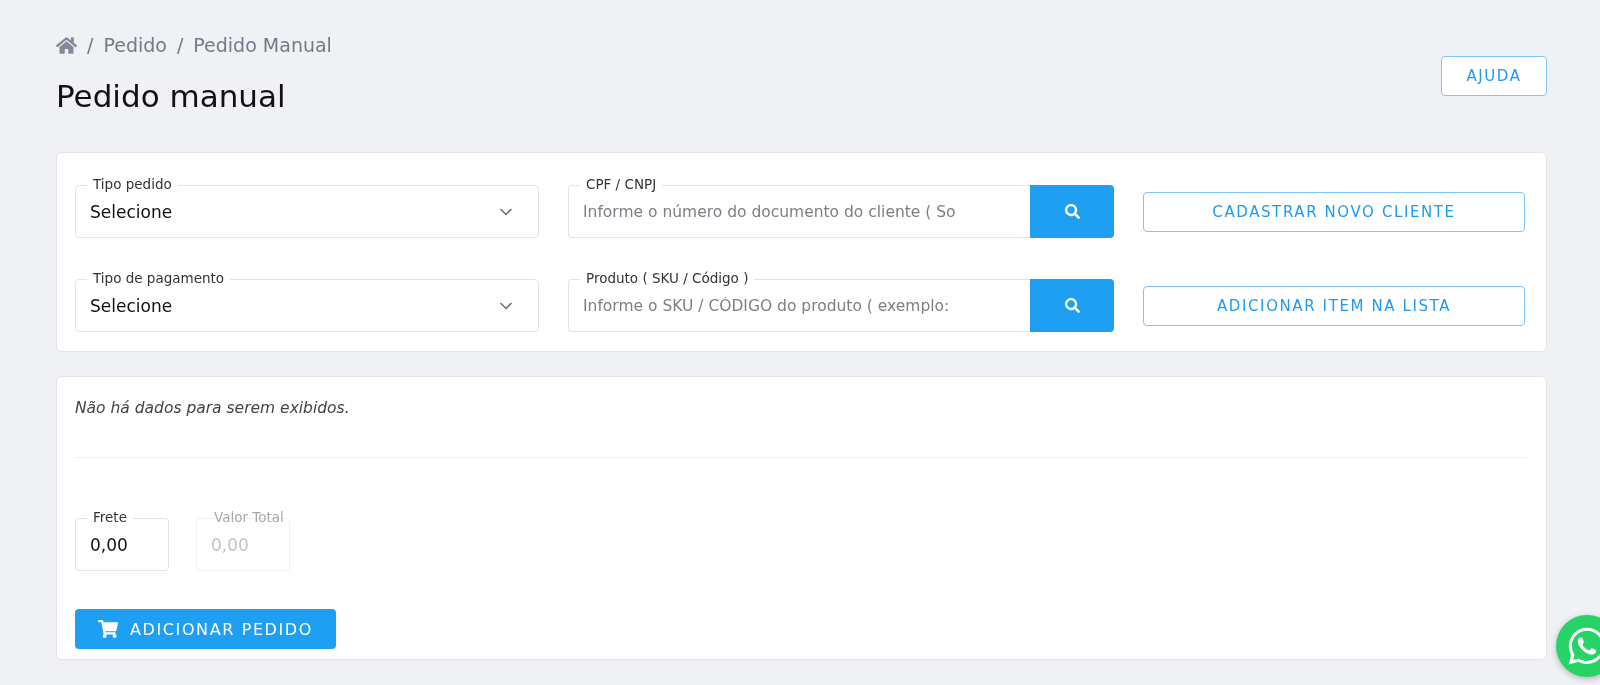 This screenshot has width=1600, height=685. What do you see at coordinates (1494, 76) in the screenshot?
I see `help-button: AJUDA` at bounding box center [1494, 76].